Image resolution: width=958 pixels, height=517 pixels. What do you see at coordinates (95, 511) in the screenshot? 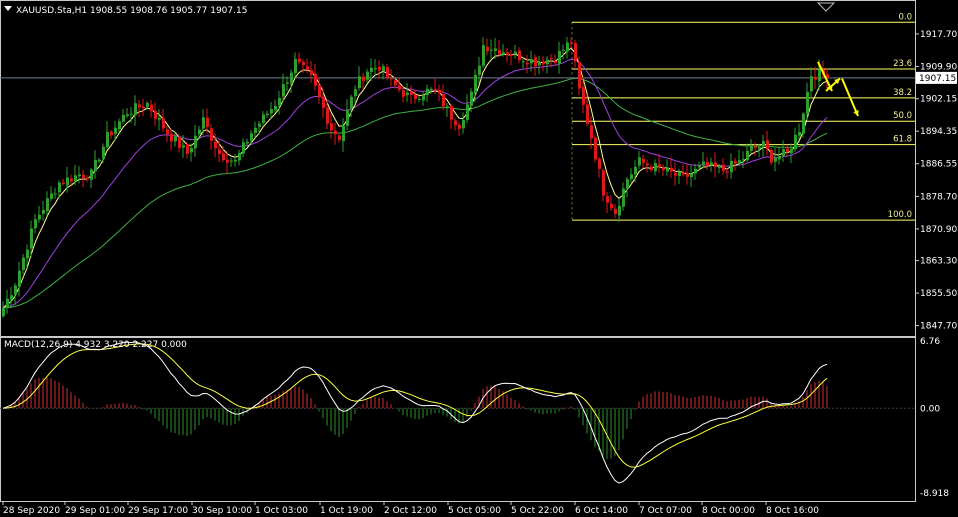
I see `time-tick-label: 29 Sep 01:00` at bounding box center [95, 511].